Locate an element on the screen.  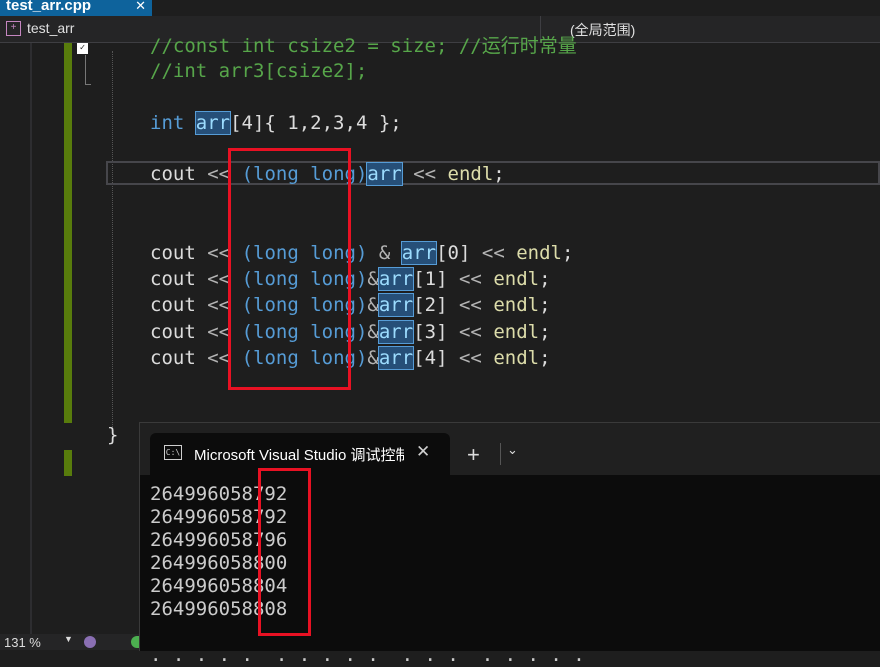
declaration-rest: [4]{ 1,2,3,4 }; is located at coordinates (316, 123).